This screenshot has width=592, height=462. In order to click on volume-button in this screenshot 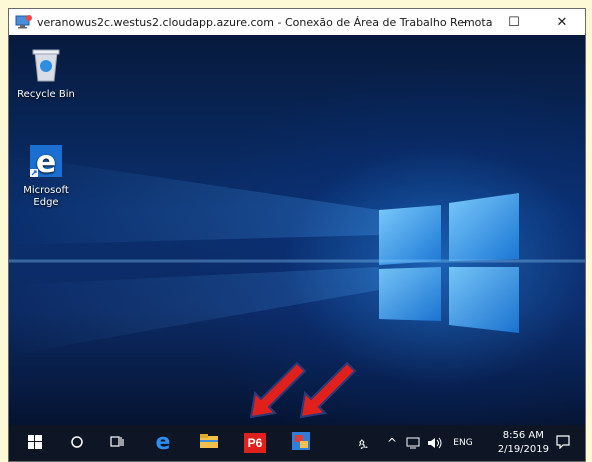, I will do `click(435, 443)`.